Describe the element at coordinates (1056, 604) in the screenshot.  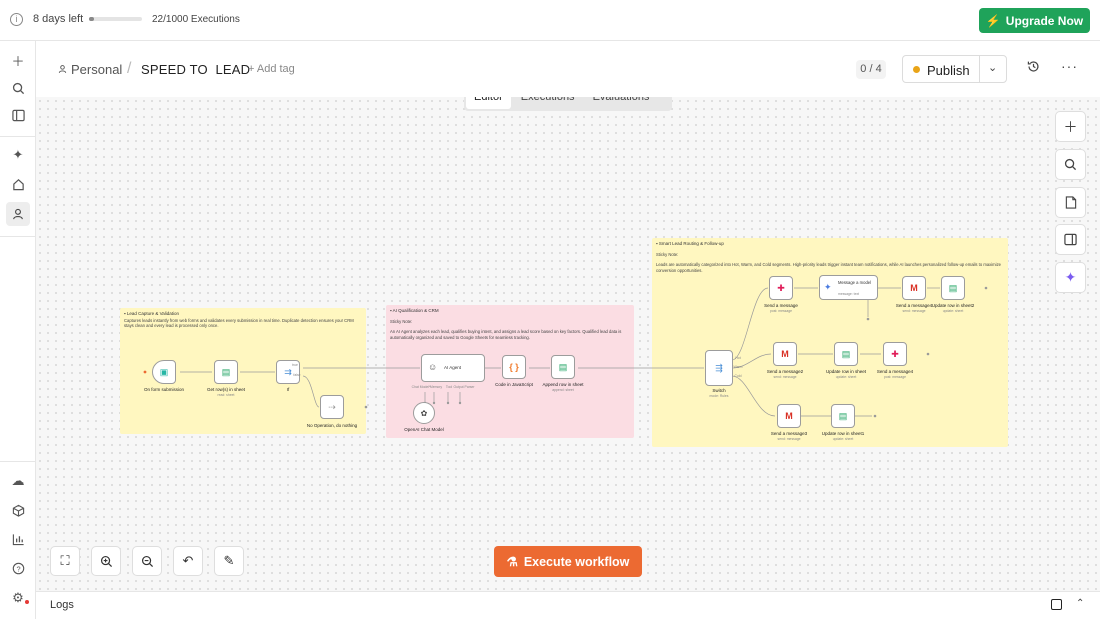
I see `pop-out-icon` at that location.